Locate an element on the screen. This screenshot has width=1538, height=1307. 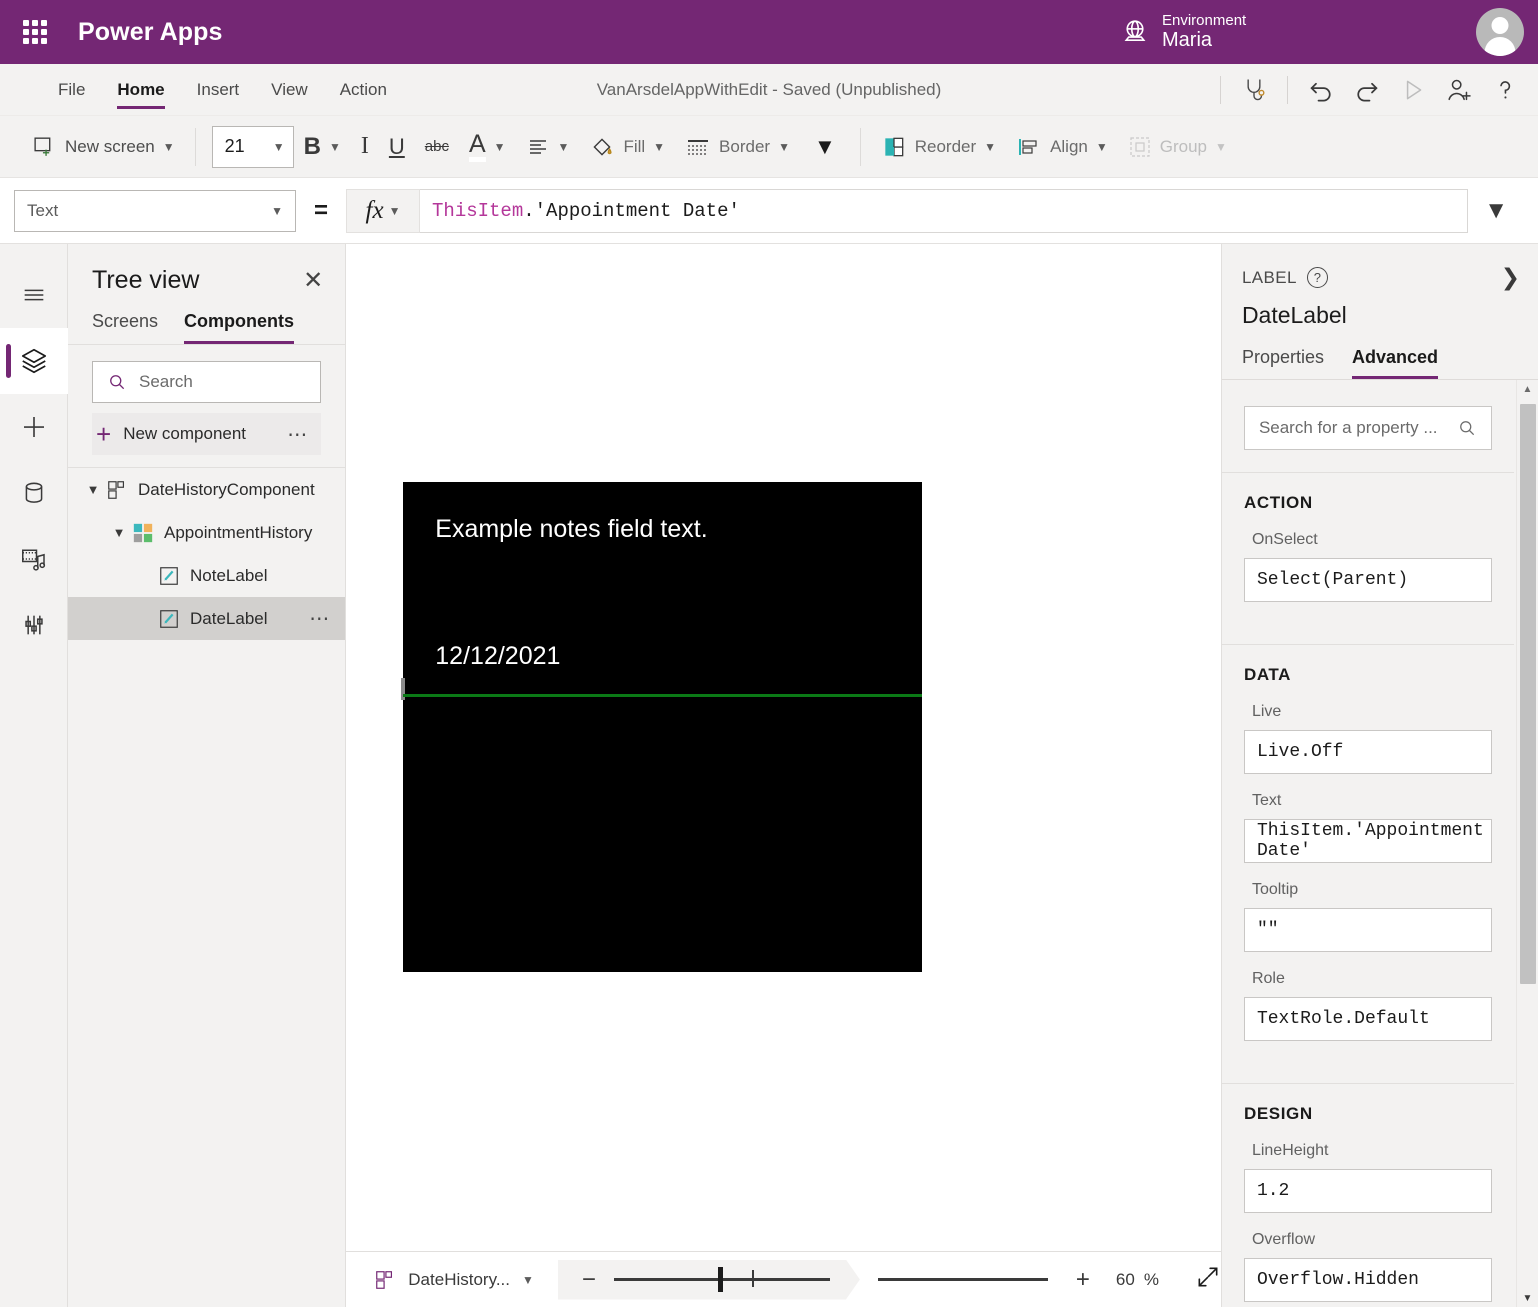
align-objects-icon is located at coordinates (1028, 146).